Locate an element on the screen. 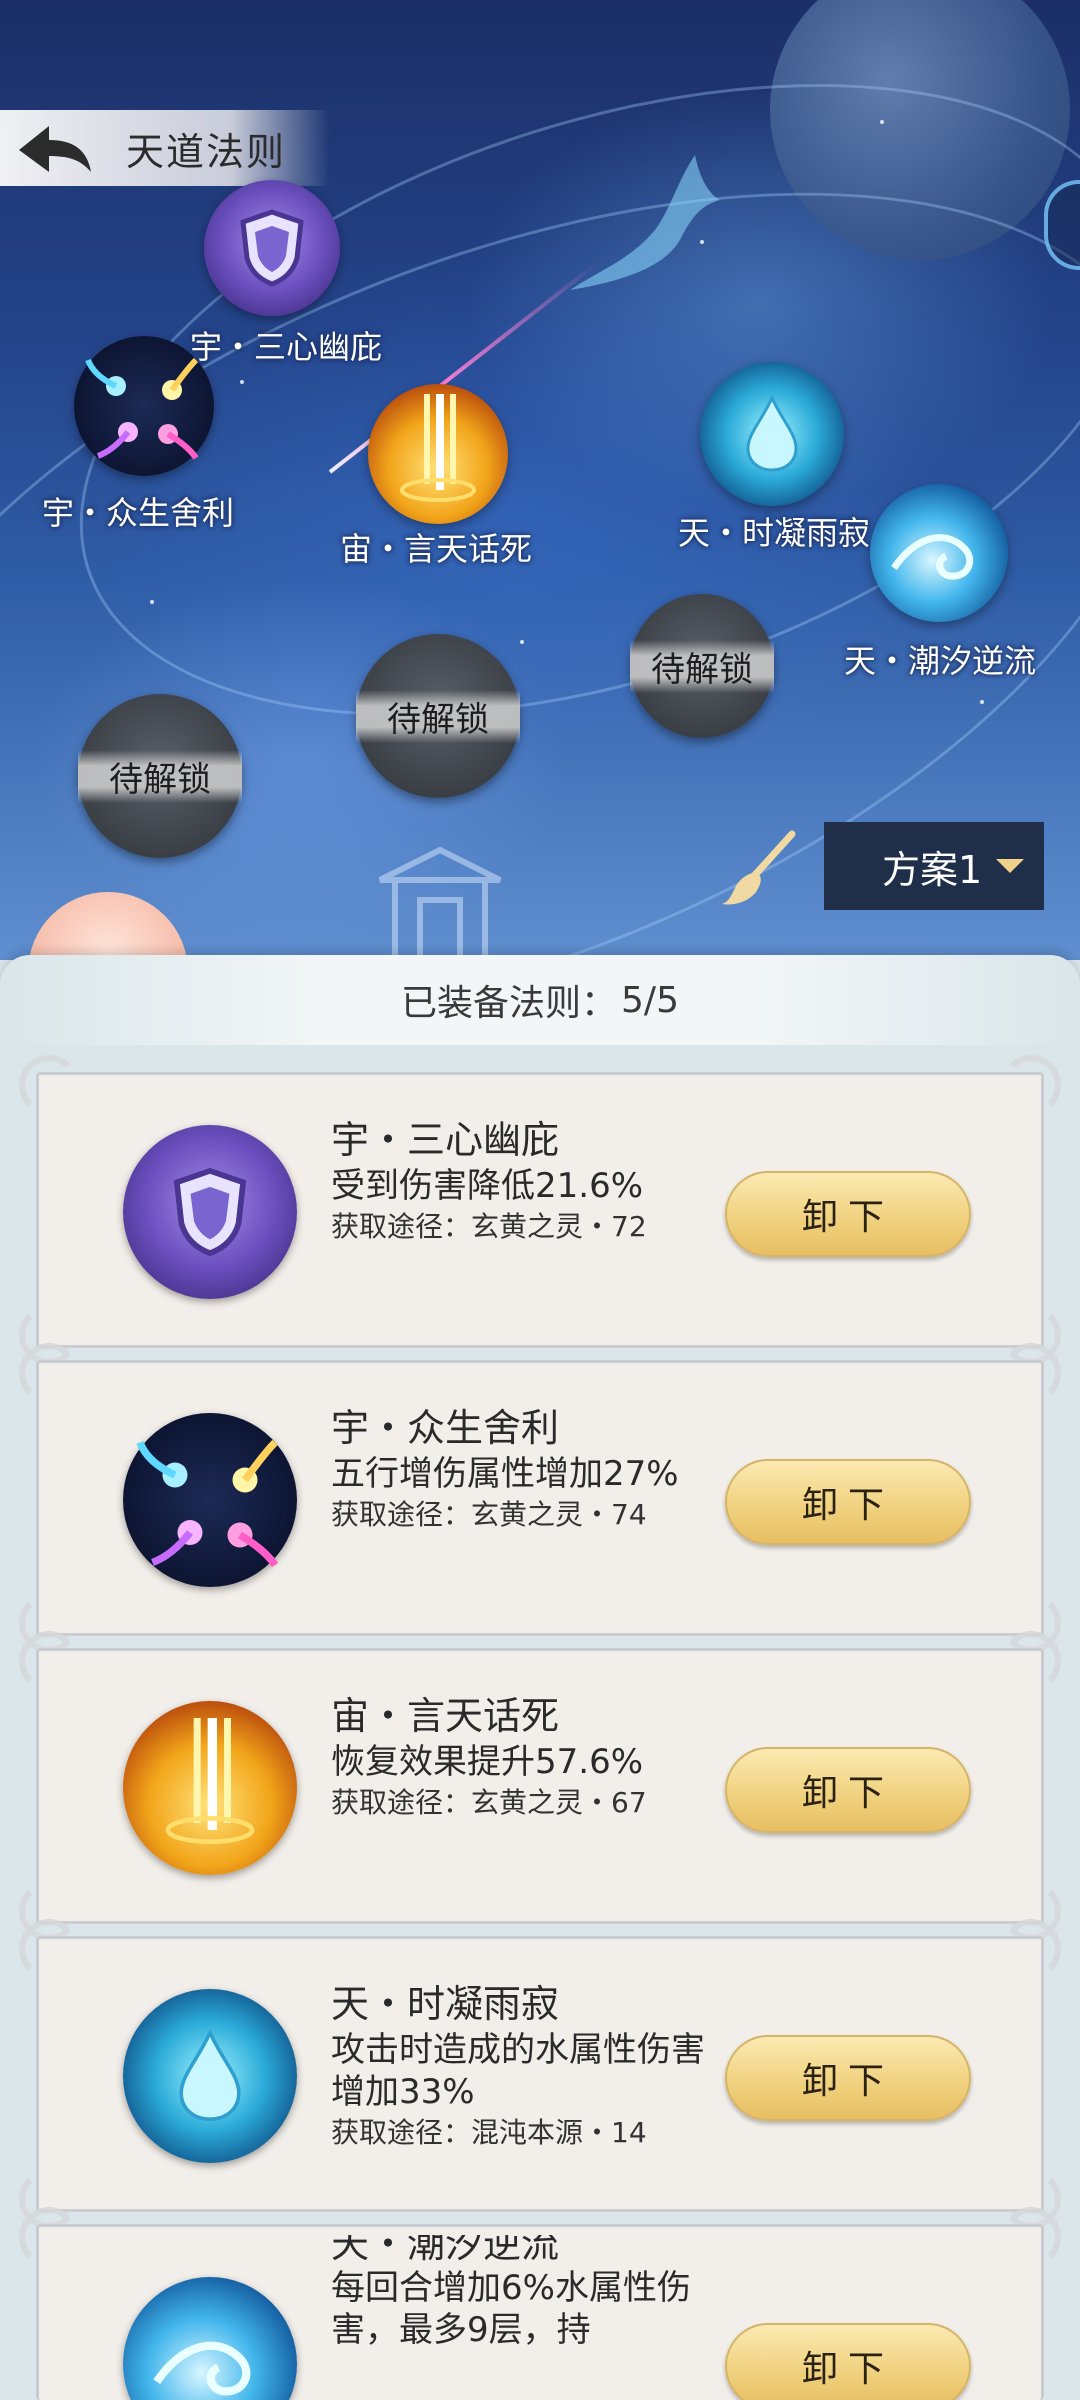 Image resolution: width=1080 pixels, height=2400 pixels. rule-effect: 攻击时造成的水属性伤害增加33% is located at coordinates (518, 2071).